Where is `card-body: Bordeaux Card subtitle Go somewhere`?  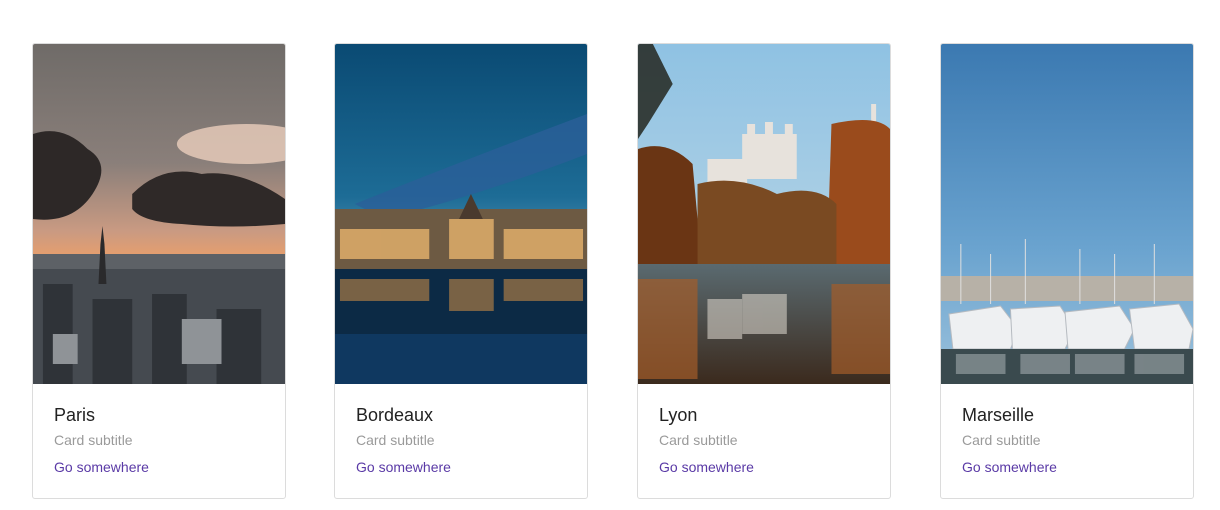
card-body: Bordeaux Card subtitle Go somewhere is located at coordinates (461, 430).